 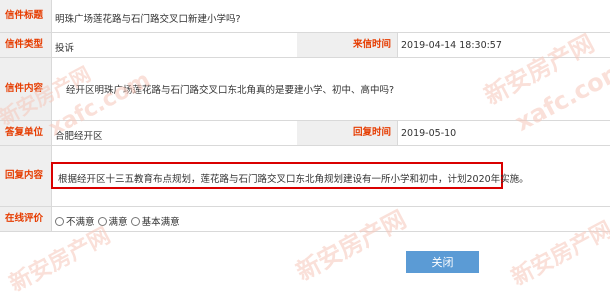 What do you see at coordinates (25, 219) in the screenshot?
I see `rating-label: 在线评价` at bounding box center [25, 219].